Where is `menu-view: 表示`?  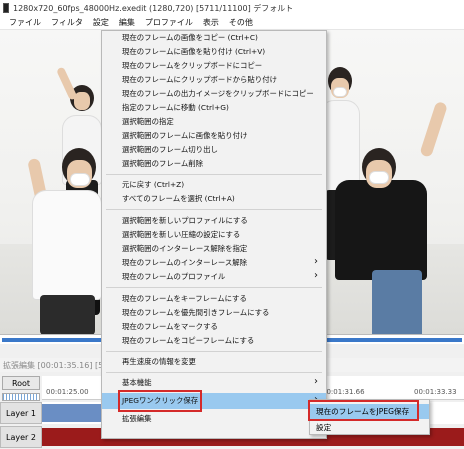 menu-view: 表示 is located at coordinates (211, 22).